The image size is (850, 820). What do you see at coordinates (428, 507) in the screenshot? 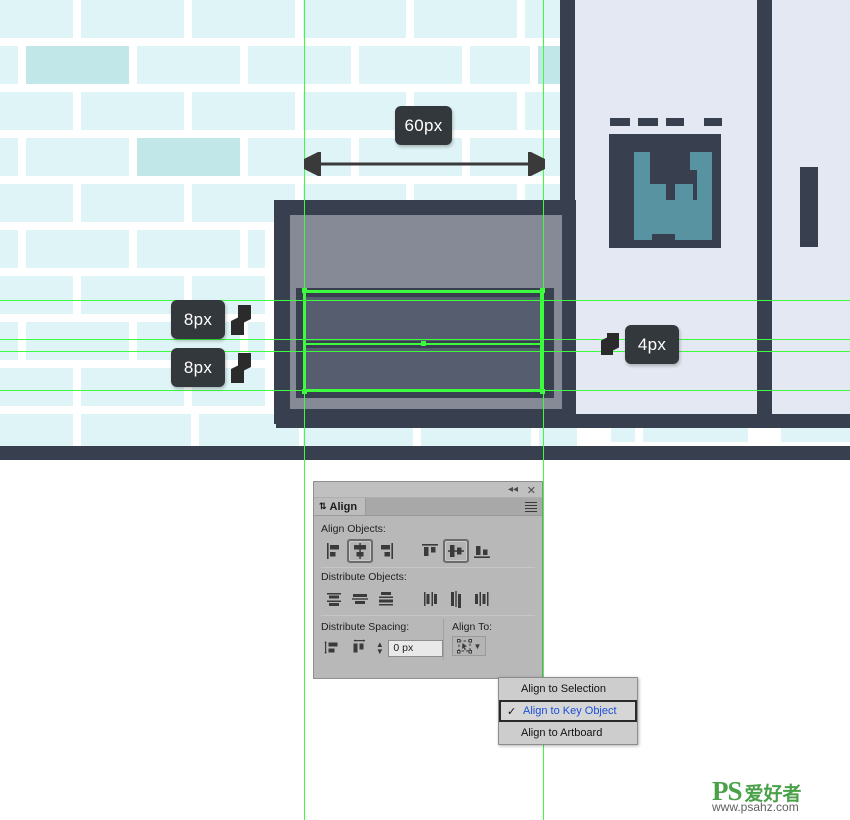
I see `panel-tab-row: ⇅ Align` at bounding box center [428, 507].